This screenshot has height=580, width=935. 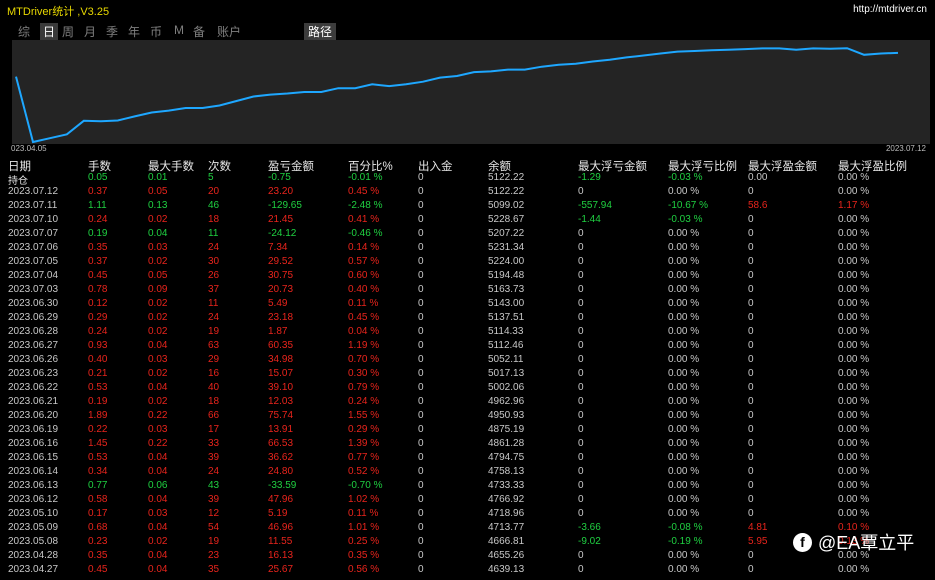 What do you see at coordinates (229, 31) in the screenshot?
I see `tab-period-9: 账户` at bounding box center [229, 31].